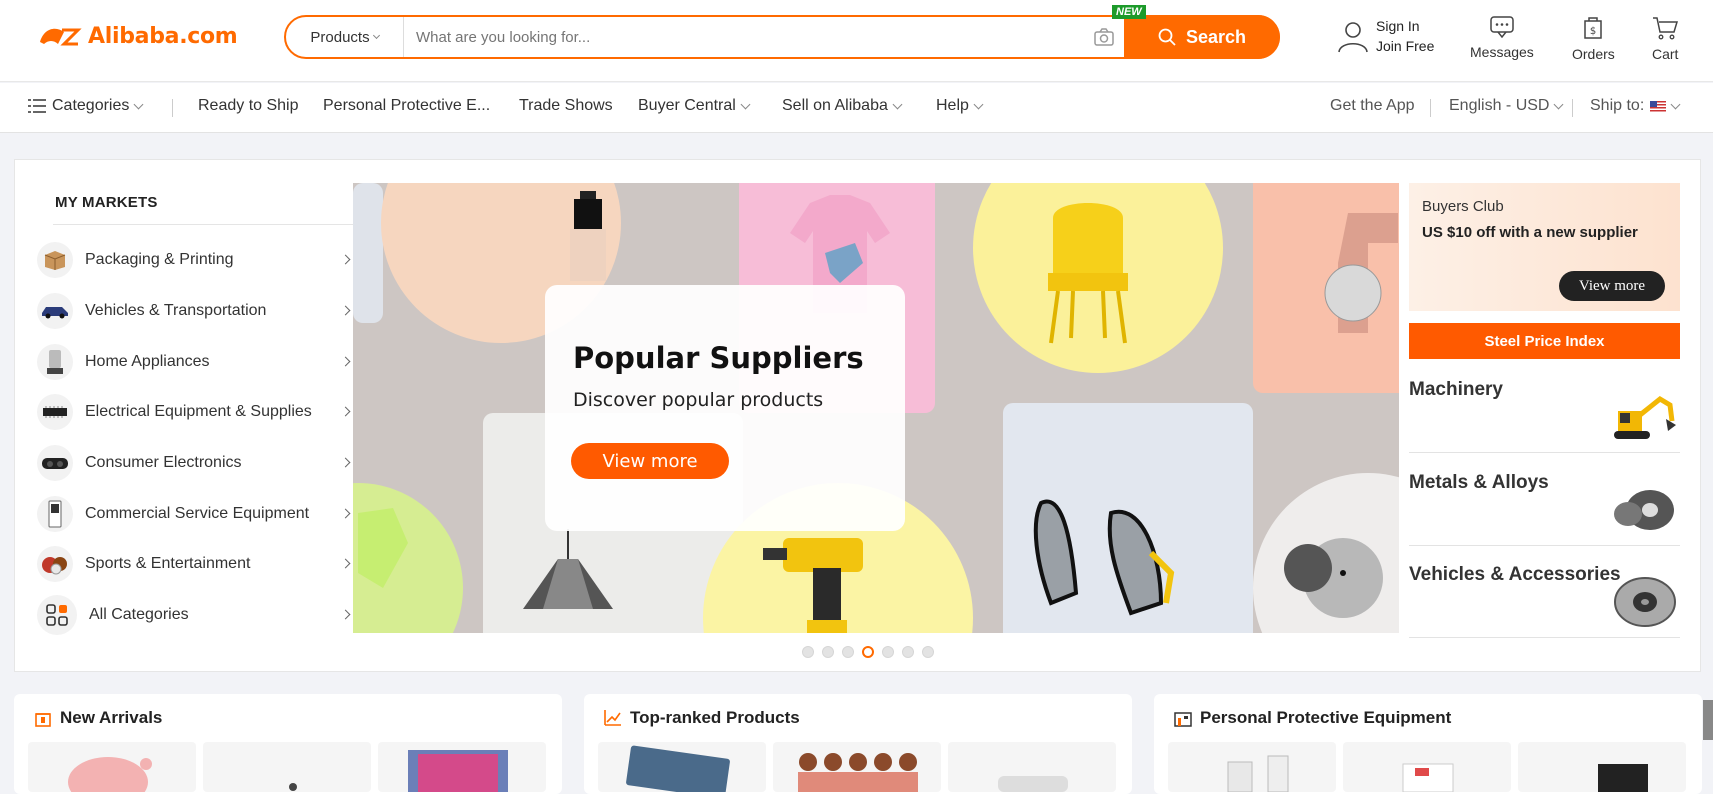 This screenshot has height=794, width=1713. I want to click on nav-sell-on-alibaba: Sell on Alibaba, so click(842, 106).